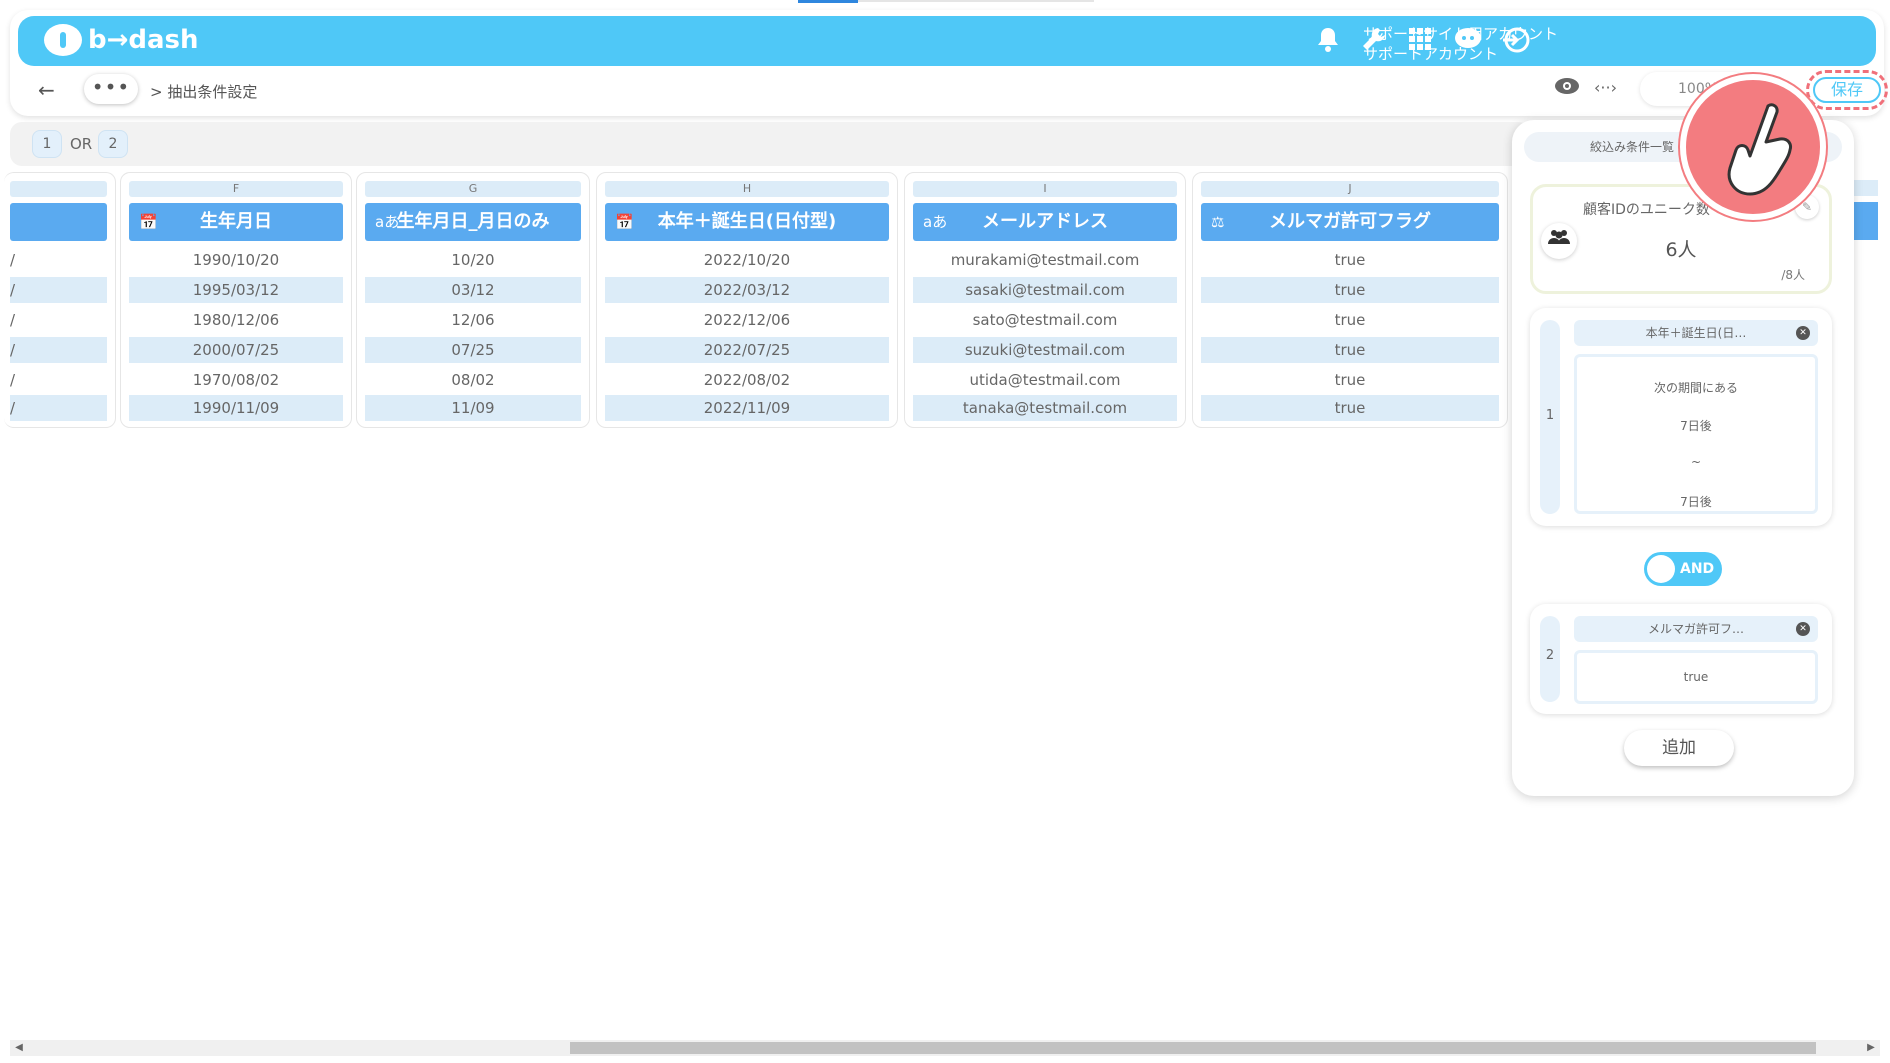 This screenshot has height=1063, width=1890. I want to click on column-title: メールアドレス, so click(1045, 221).